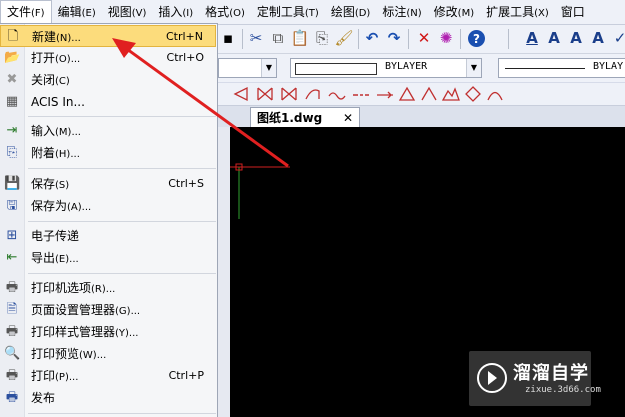 This screenshot has width=625, height=417. I want to click on undo-icon: ↶, so click(372, 38).